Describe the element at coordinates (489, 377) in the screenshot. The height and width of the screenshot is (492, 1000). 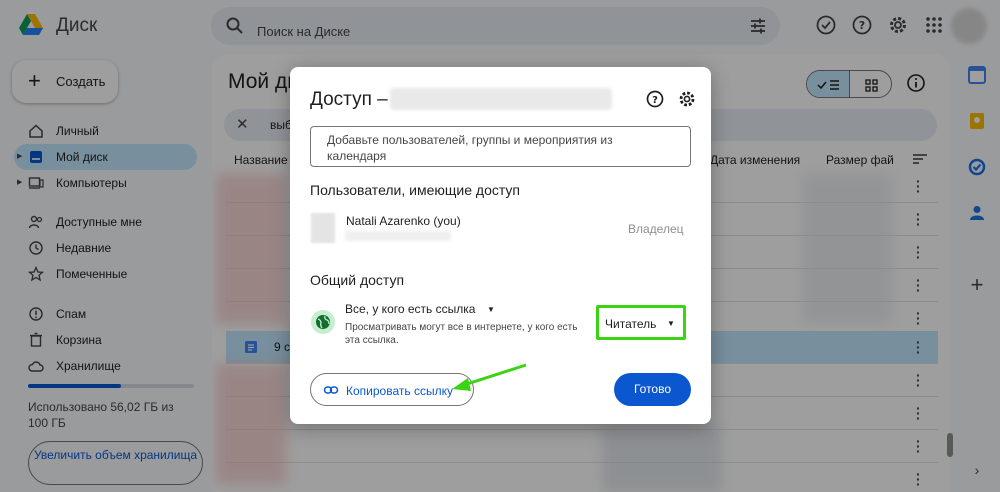
I see `annotation-arrow` at that location.